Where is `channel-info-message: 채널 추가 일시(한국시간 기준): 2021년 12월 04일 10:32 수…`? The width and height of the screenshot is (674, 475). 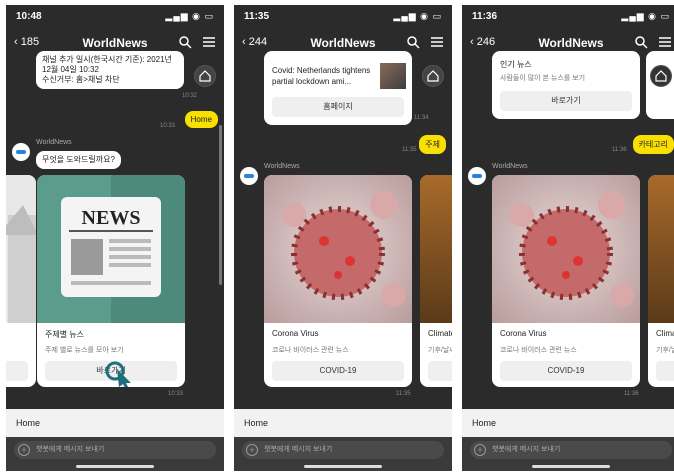
channel-info-message: 채널 추가 일시(한국시간 기준): 2021년 12월 04일 10:32 수… is located at coordinates (110, 70).